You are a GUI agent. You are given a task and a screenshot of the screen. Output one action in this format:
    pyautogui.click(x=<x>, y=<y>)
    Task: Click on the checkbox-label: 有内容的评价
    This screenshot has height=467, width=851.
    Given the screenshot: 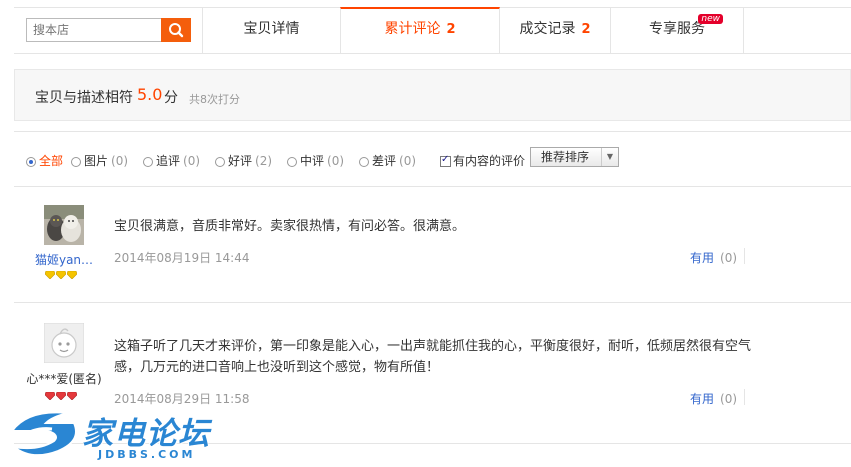 What is the action you would take?
    pyautogui.click(x=489, y=161)
    